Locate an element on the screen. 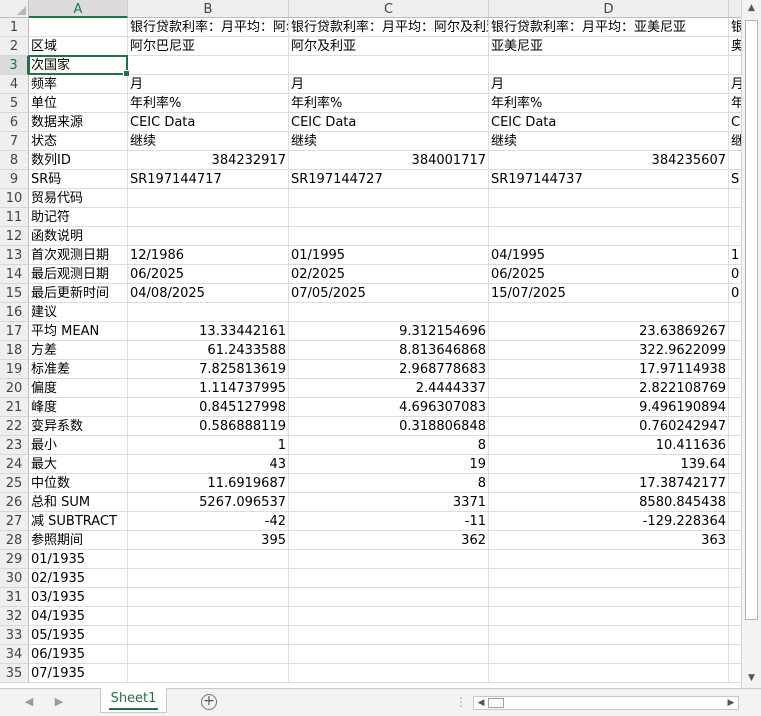 The height and width of the screenshot is (716, 761). cell-a5: 单位 is located at coordinates (78, 103).